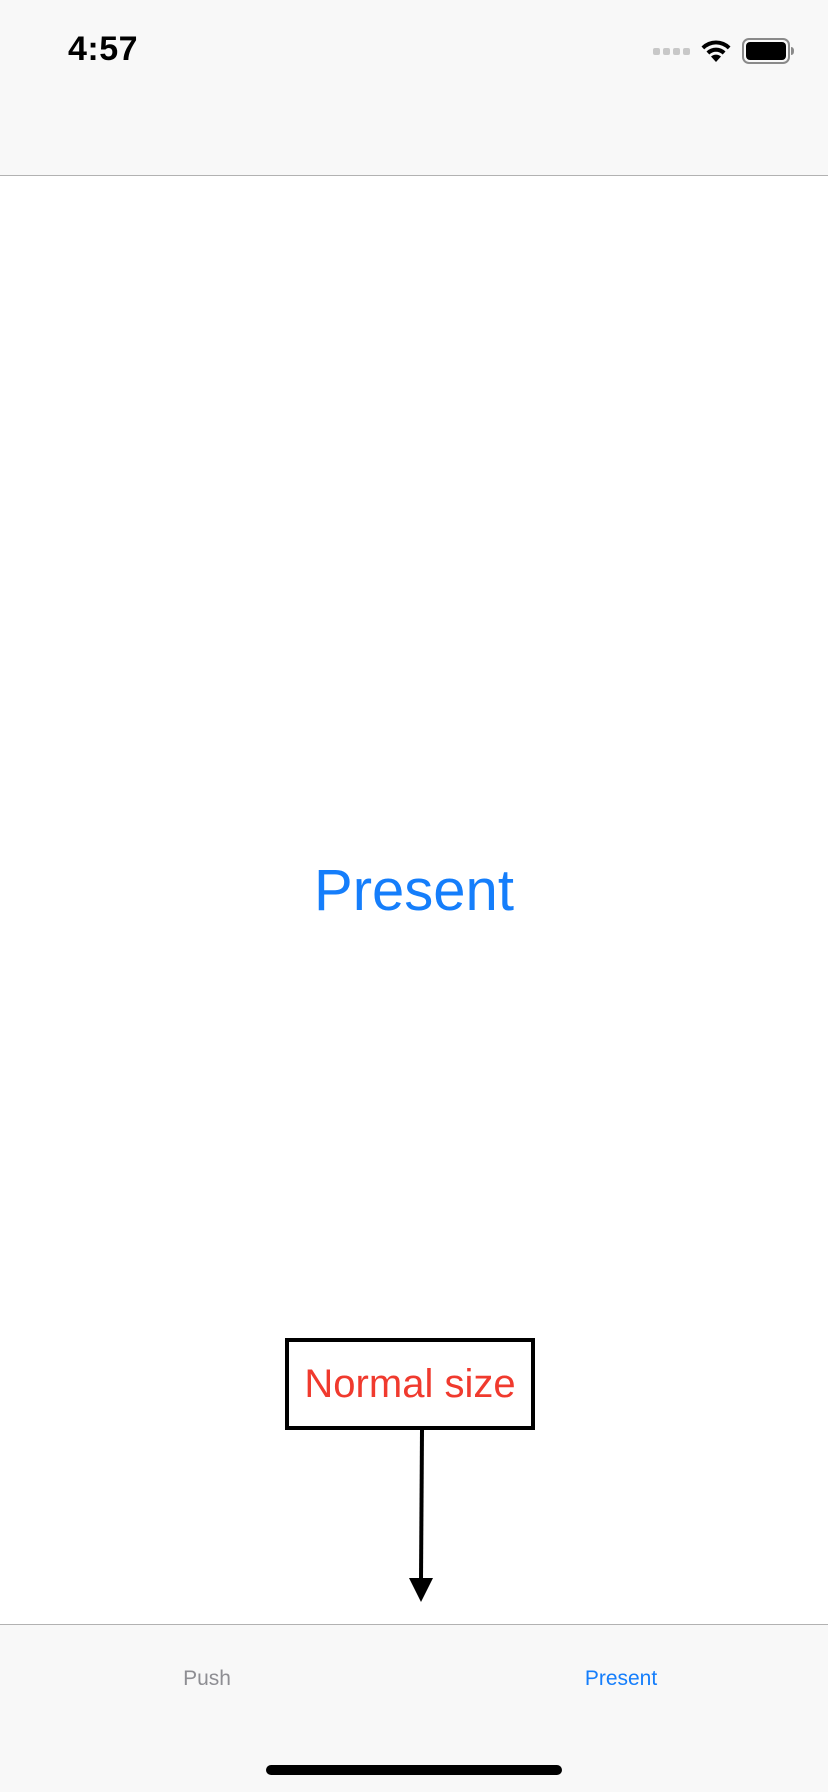  Describe the element at coordinates (207, 1679) in the screenshot. I see `tab-push: Push` at that location.